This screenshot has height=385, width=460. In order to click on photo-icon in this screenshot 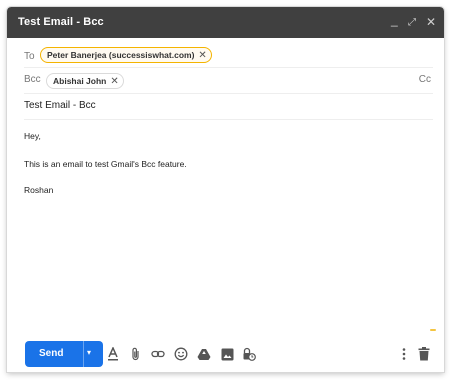, I will do `click(227, 354)`.